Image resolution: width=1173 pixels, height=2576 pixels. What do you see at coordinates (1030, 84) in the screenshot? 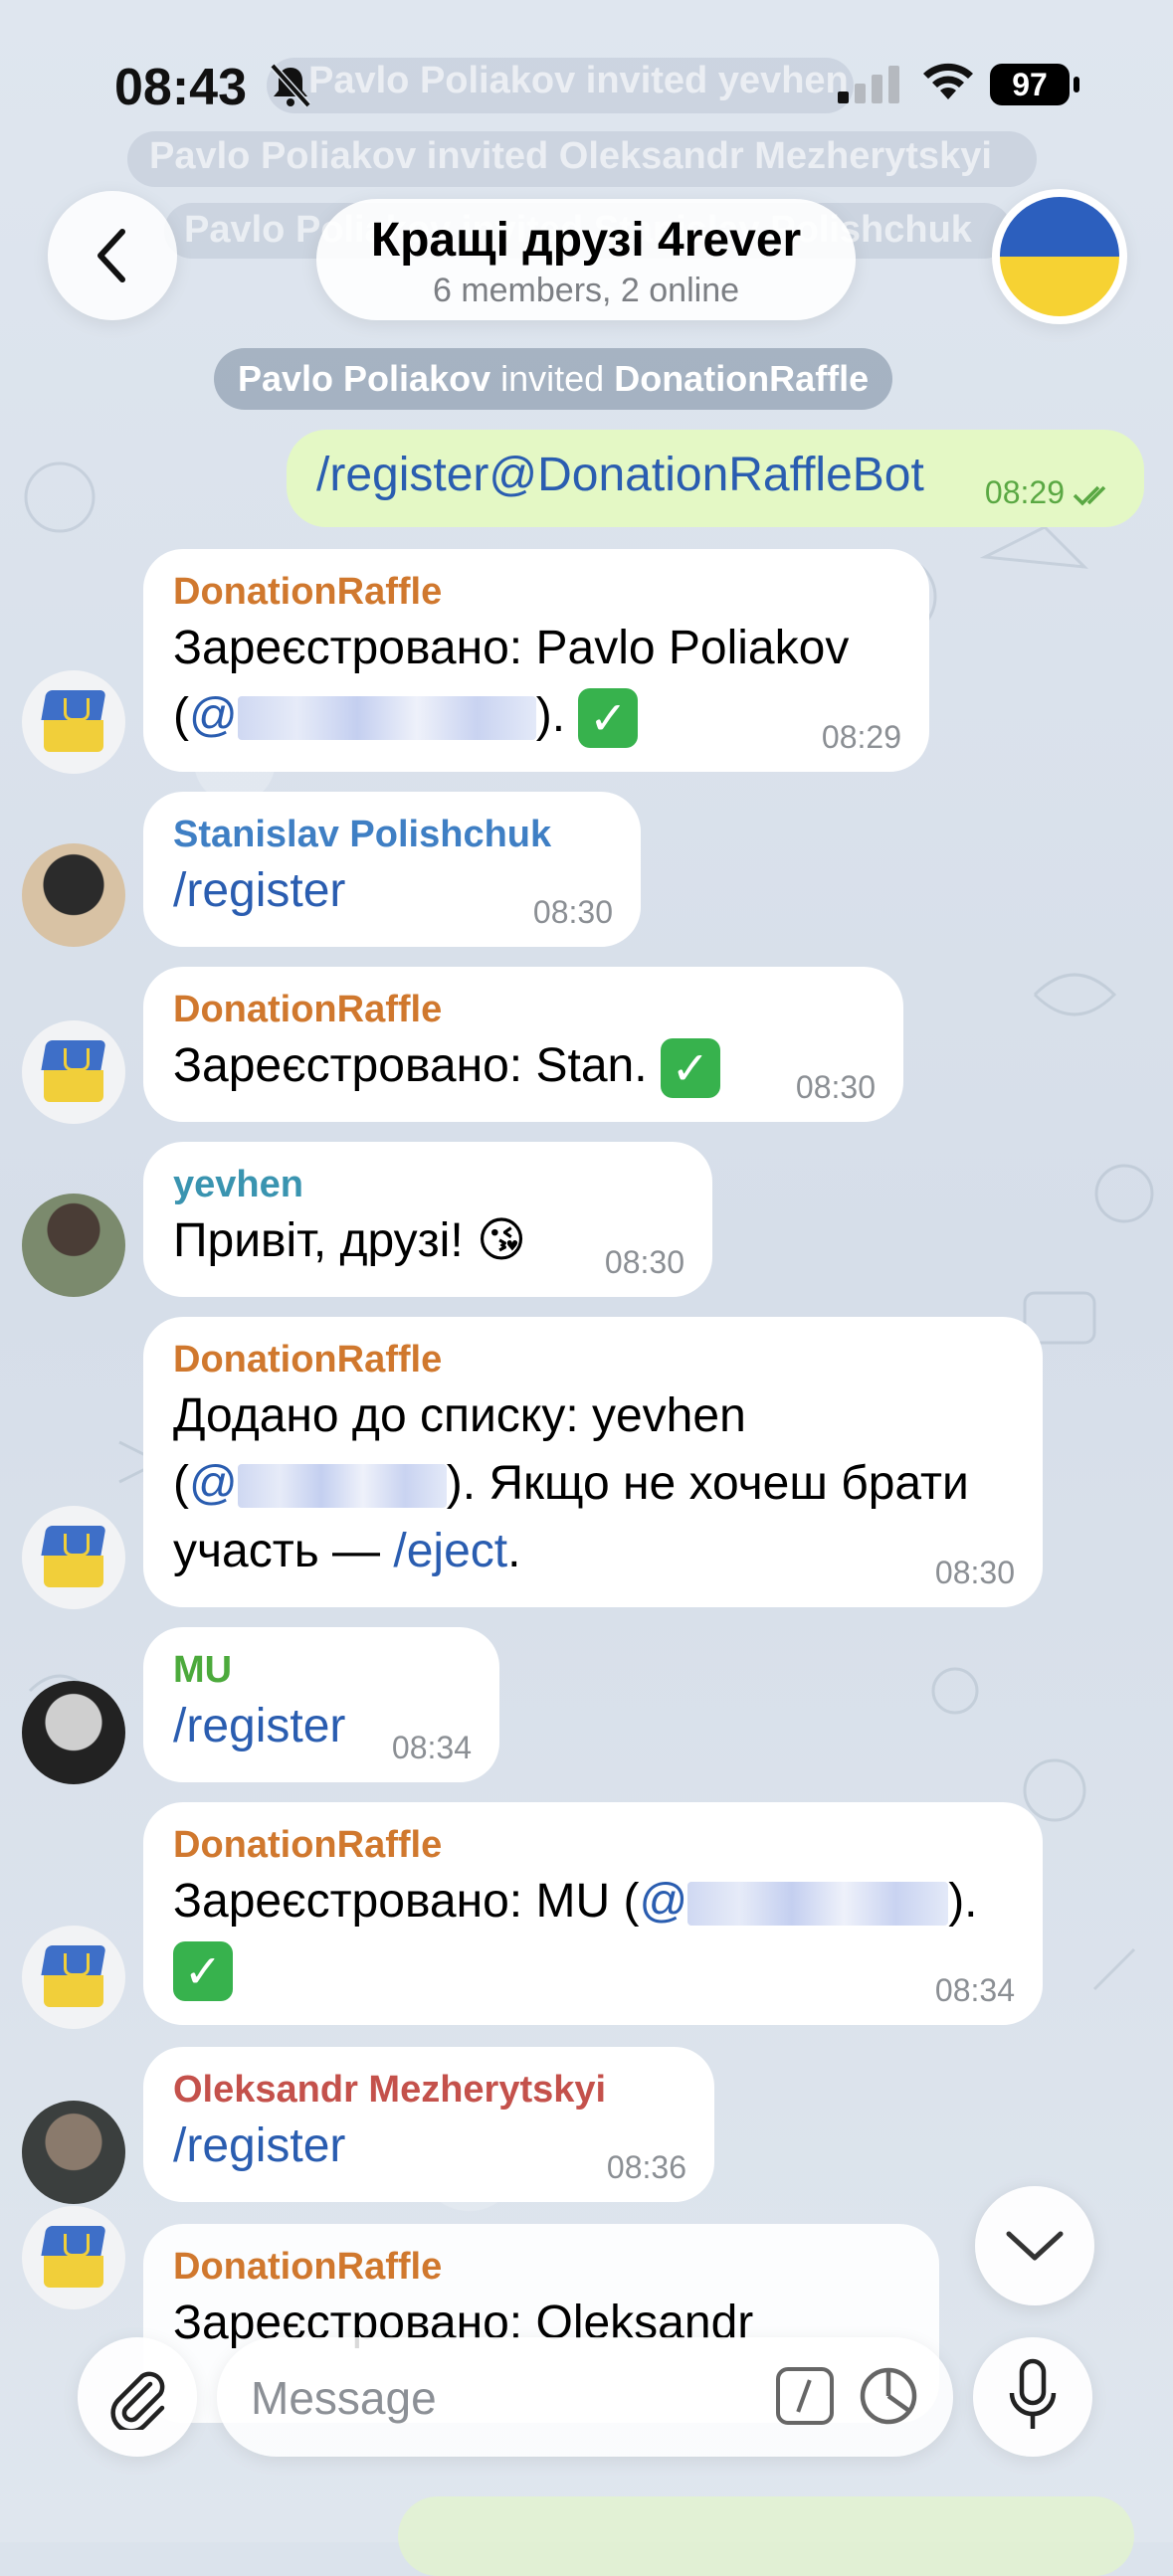
I see `battery-indicator: 97` at bounding box center [1030, 84].